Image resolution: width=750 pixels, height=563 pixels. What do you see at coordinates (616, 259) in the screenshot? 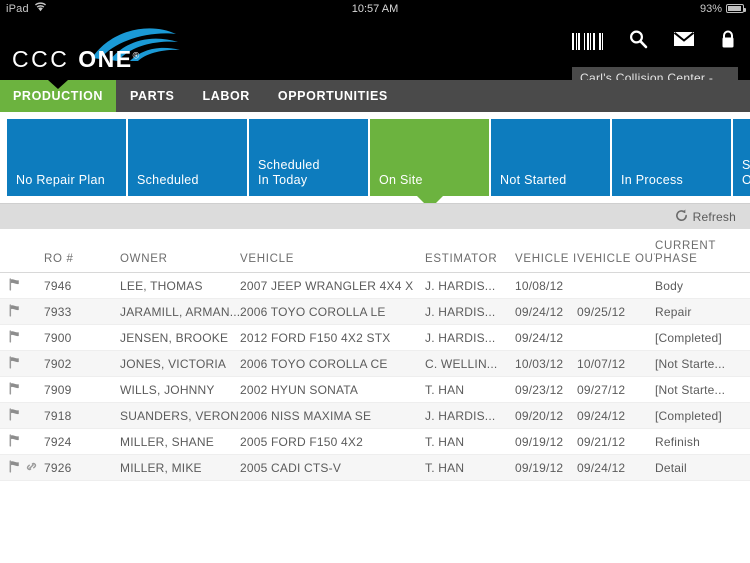
I see `col-vehicle-out: VEHICLE OUT` at bounding box center [616, 259].